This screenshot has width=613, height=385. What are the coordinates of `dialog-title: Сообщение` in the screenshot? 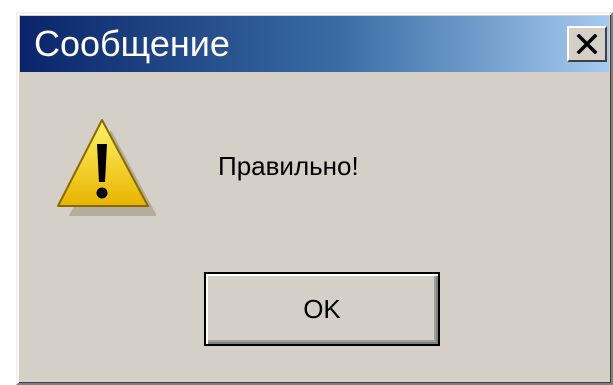 It's located at (132, 43).